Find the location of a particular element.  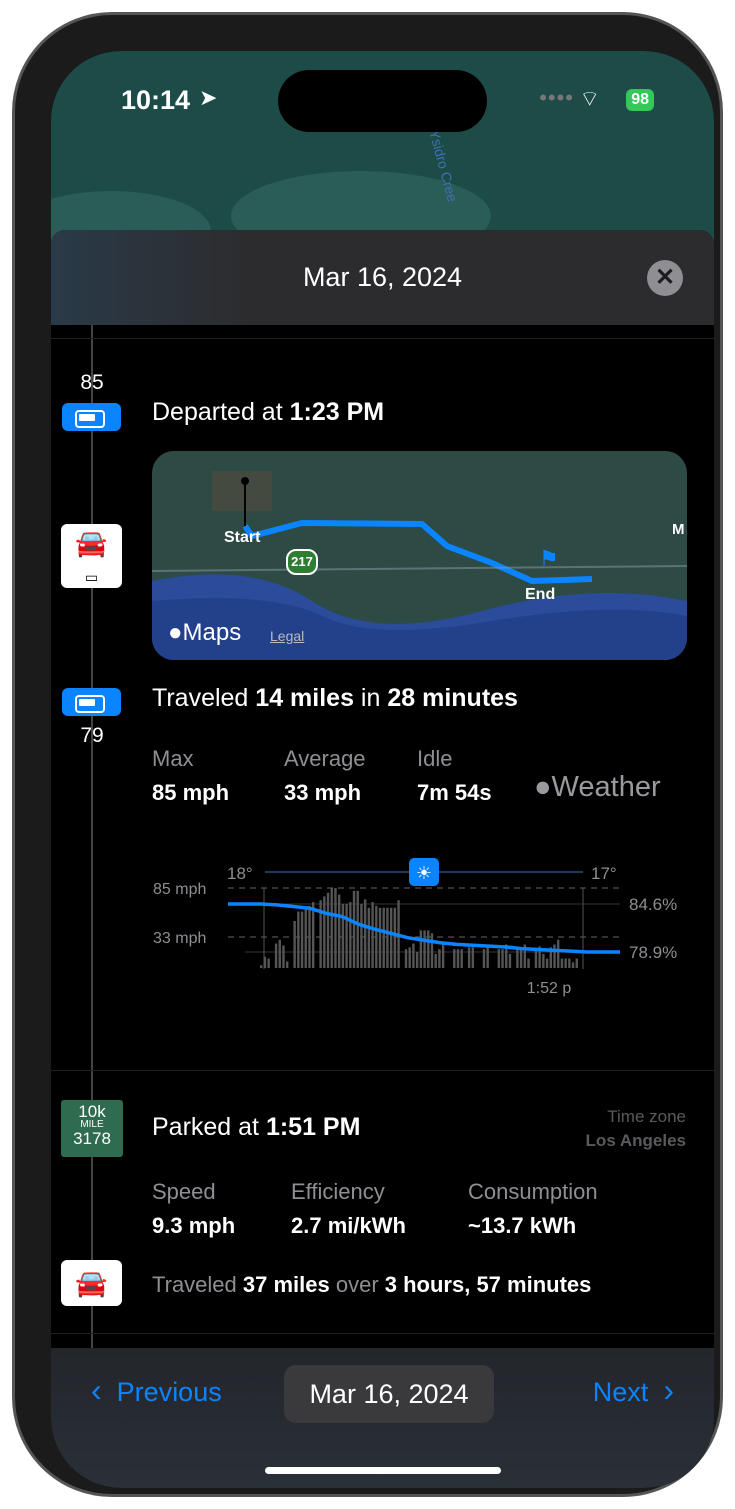

wifi-icon: ⌔ is located at coordinates (589, 98).